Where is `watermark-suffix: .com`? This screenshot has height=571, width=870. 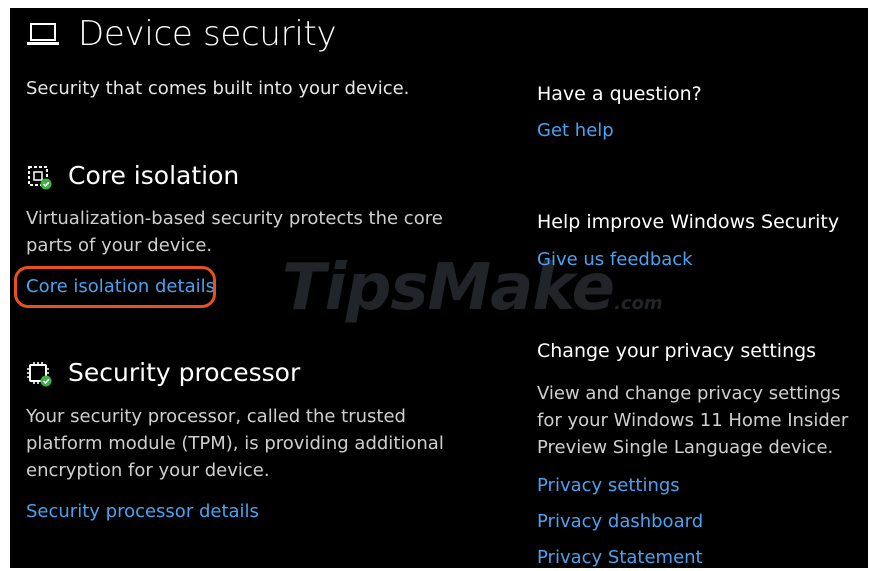
watermark-suffix: .com is located at coordinates (638, 303).